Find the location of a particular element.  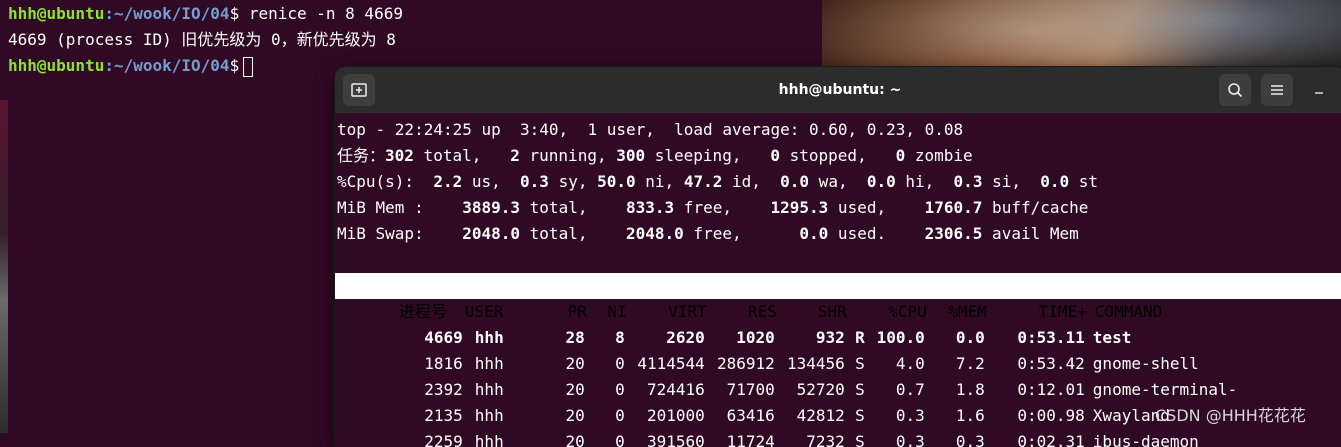

title-bar: hhh@ubuntu: ~ is located at coordinates (838, 90).